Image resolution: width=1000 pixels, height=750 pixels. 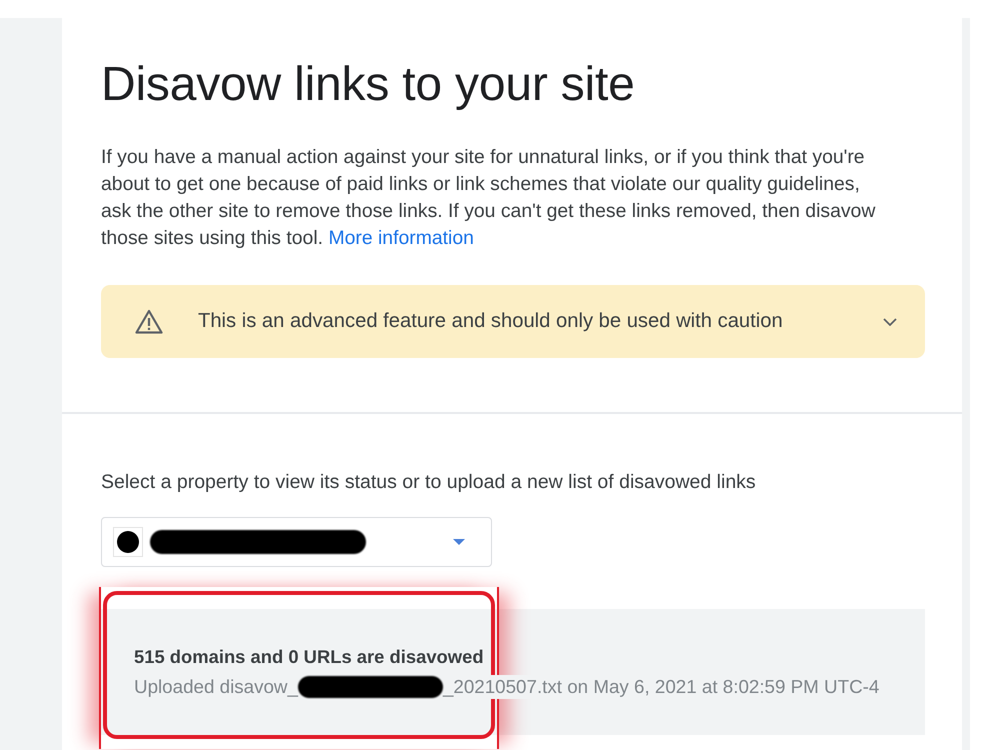 I want to click on page-title: Disavow links to your site, so click(x=368, y=85).